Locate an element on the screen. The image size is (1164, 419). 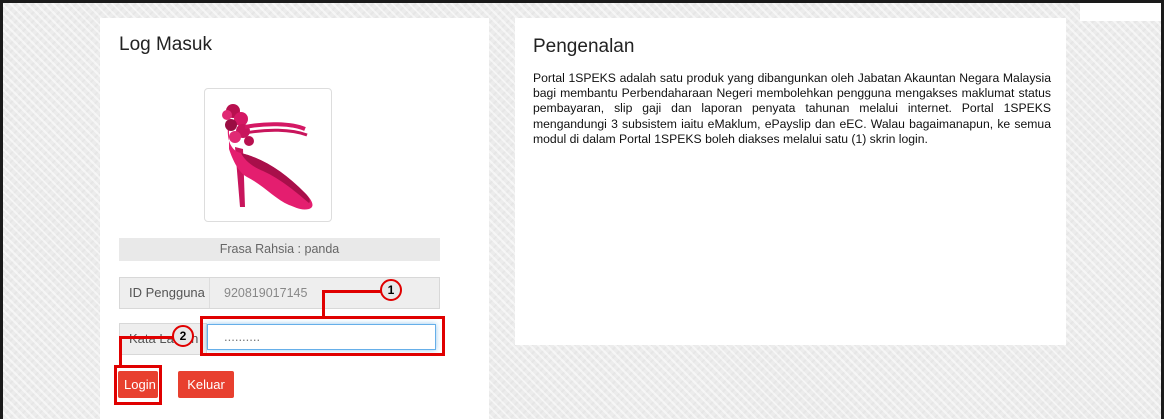
user-id-label: ID Pengguna is located at coordinates (167, 292).